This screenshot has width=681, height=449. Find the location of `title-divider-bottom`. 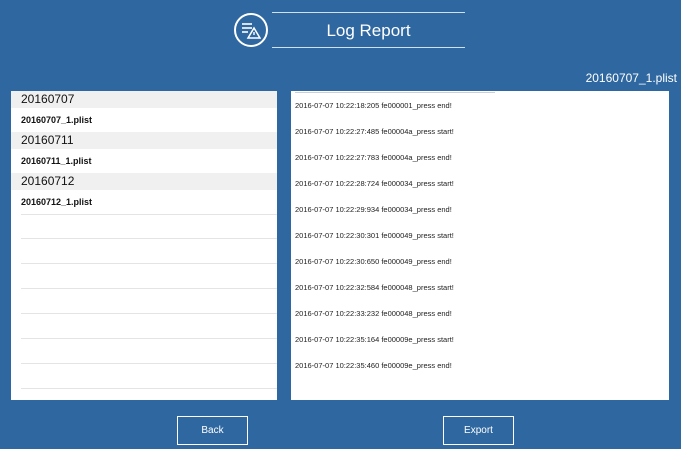

title-divider-bottom is located at coordinates (368, 47).